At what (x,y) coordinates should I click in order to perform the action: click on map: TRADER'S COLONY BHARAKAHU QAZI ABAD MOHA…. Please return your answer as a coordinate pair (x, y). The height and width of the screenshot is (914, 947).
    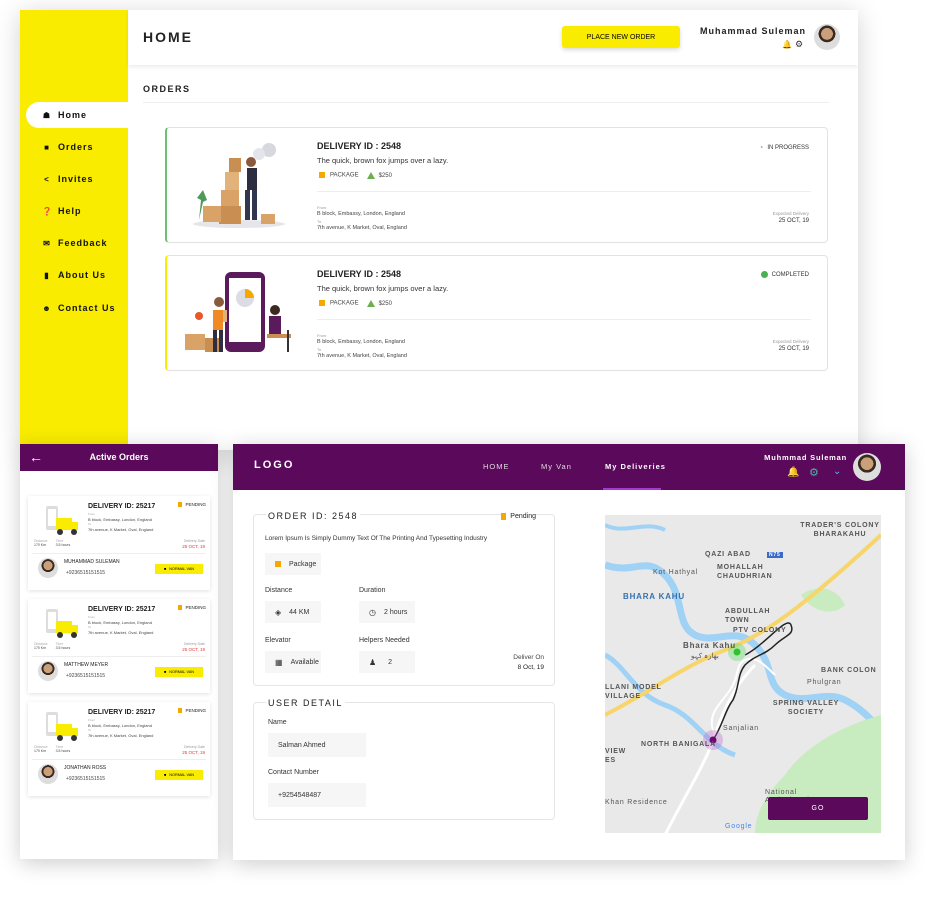
    Looking at the image, I should click on (743, 674).